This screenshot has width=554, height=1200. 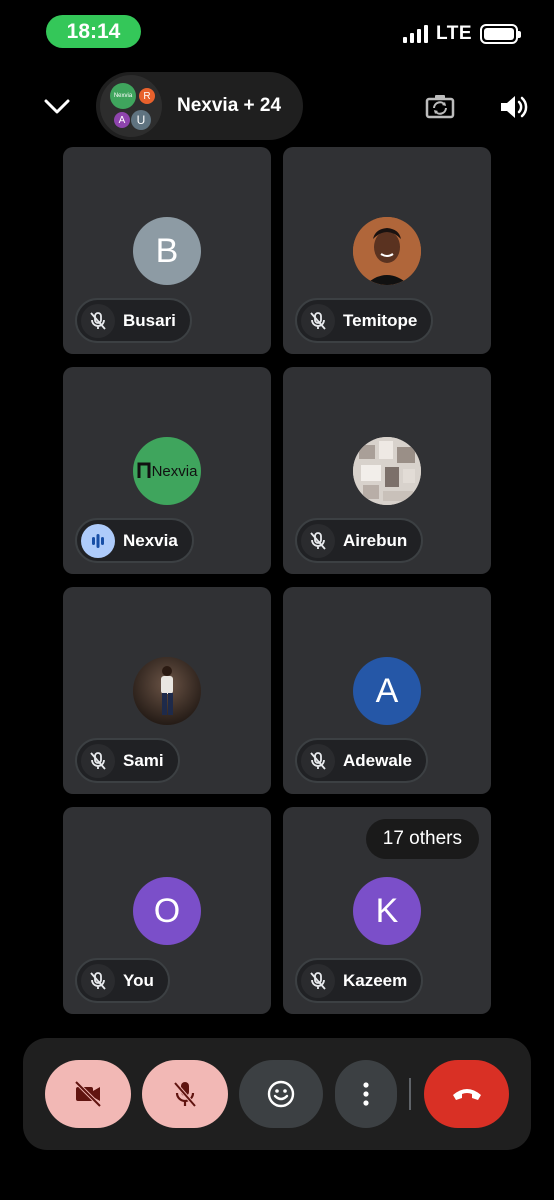 I want to click on name-pill: You, so click(x=122, y=980).